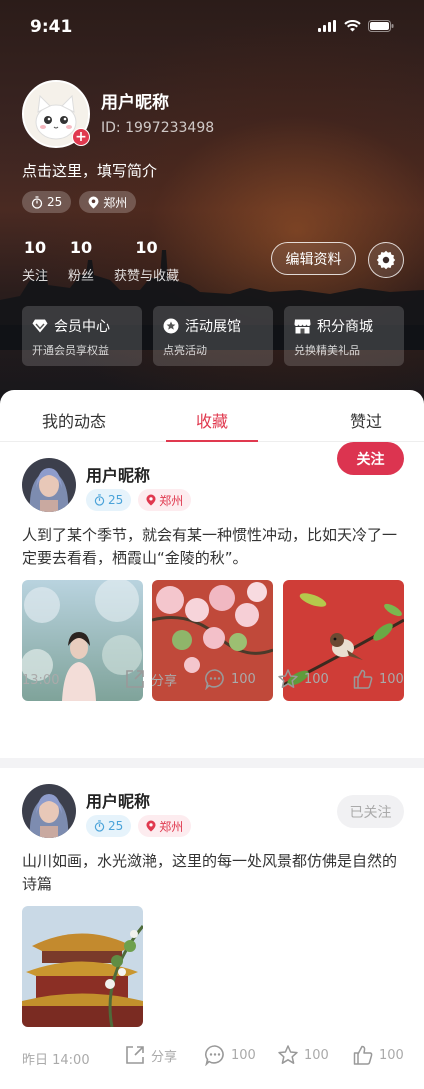 The image size is (424, 1089). I want to click on store-icon, so click(302, 326).